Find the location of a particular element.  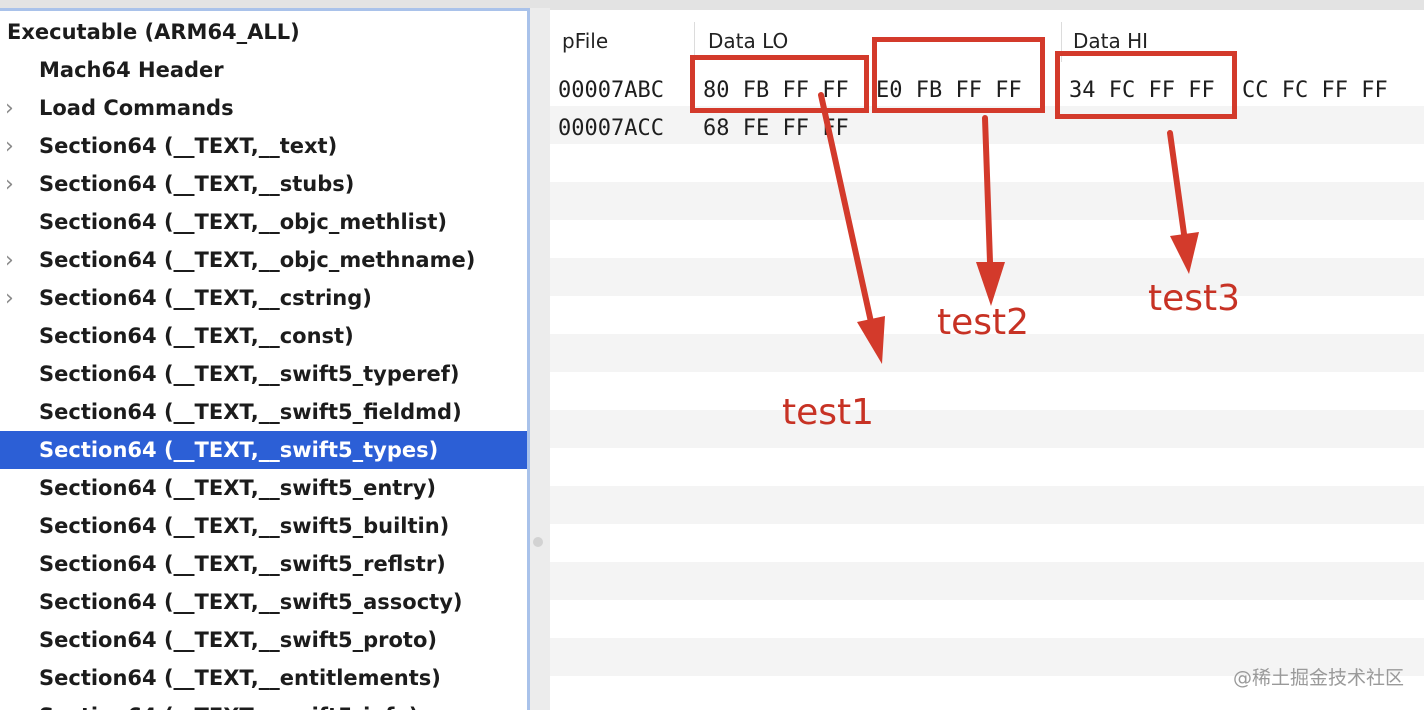

watermark: @稀土掘金技术社区 is located at coordinates (1318, 678).